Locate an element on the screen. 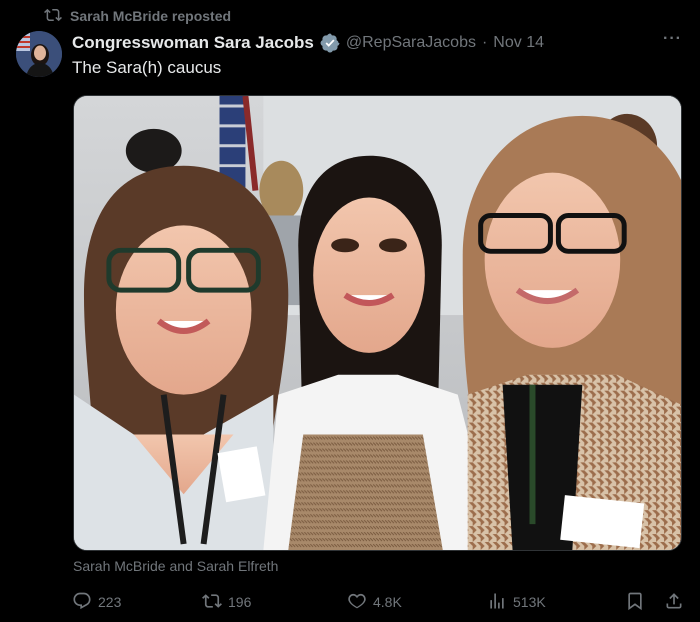  author-display-name: Congresswoman Sara Jacobs is located at coordinates (193, 43).